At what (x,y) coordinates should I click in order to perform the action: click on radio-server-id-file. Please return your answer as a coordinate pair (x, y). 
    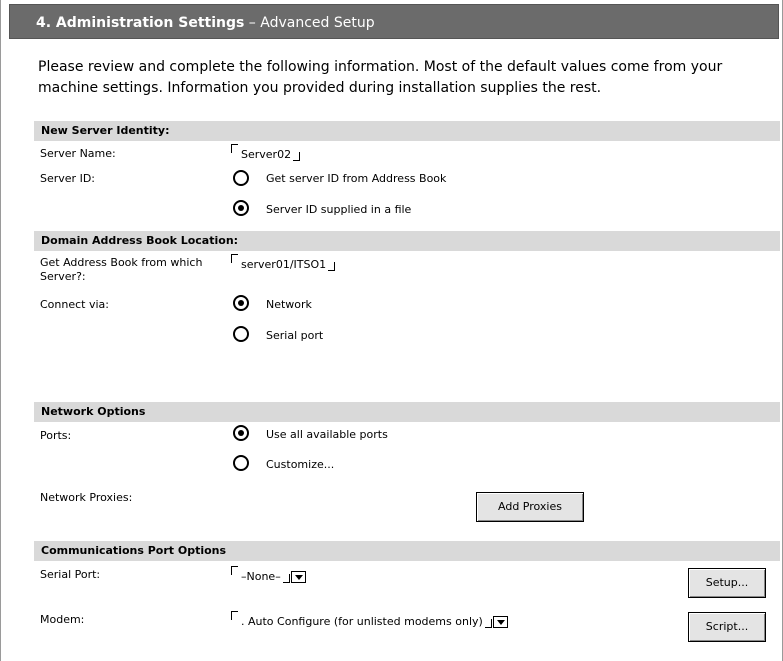
    Looking at the image, I should click on (241, 208).